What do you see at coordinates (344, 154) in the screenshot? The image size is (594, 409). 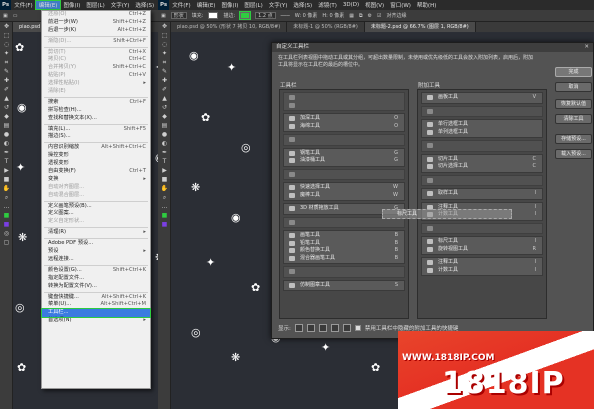 I see `tool-item: 钢笔工具 G` at bounding box center [344, 154].